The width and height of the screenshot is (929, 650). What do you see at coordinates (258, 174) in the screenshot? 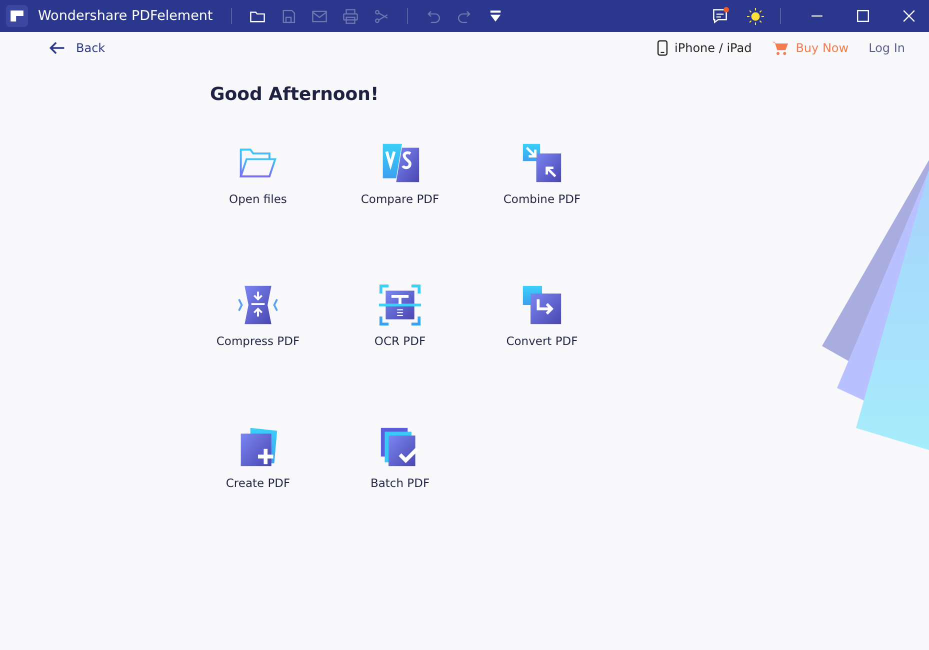
I see `open-tool-button: Open files` at bounding box center [258, 174].